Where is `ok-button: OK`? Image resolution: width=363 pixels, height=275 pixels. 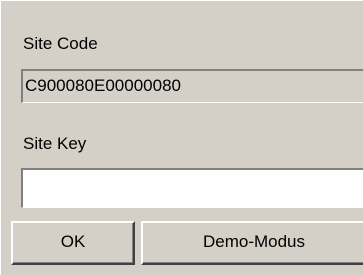
ok-button: OK is located at coordinates (73, 243).